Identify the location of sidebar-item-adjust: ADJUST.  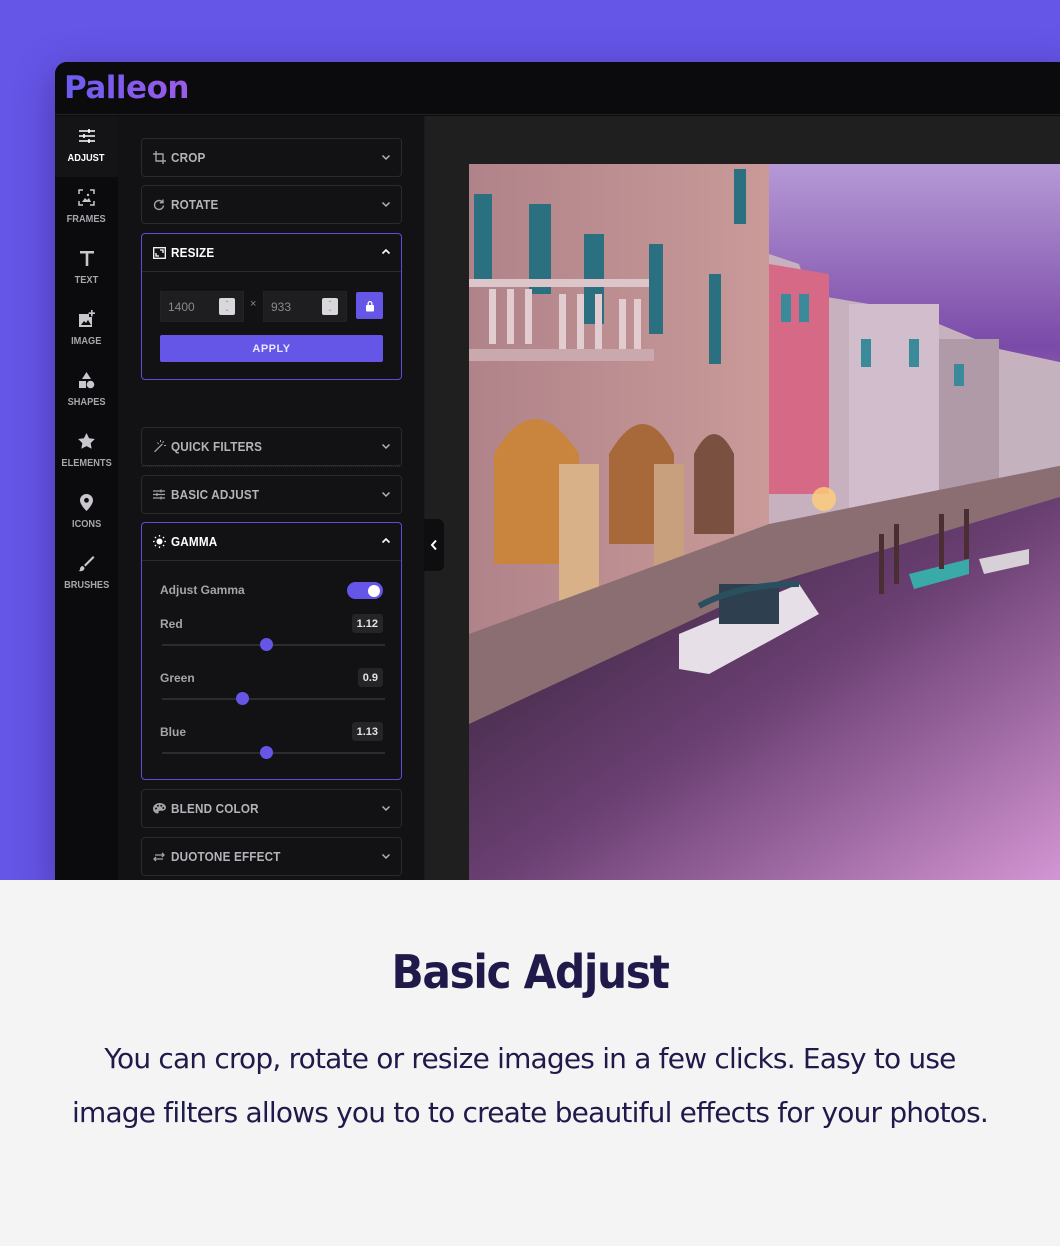
(86, 146).